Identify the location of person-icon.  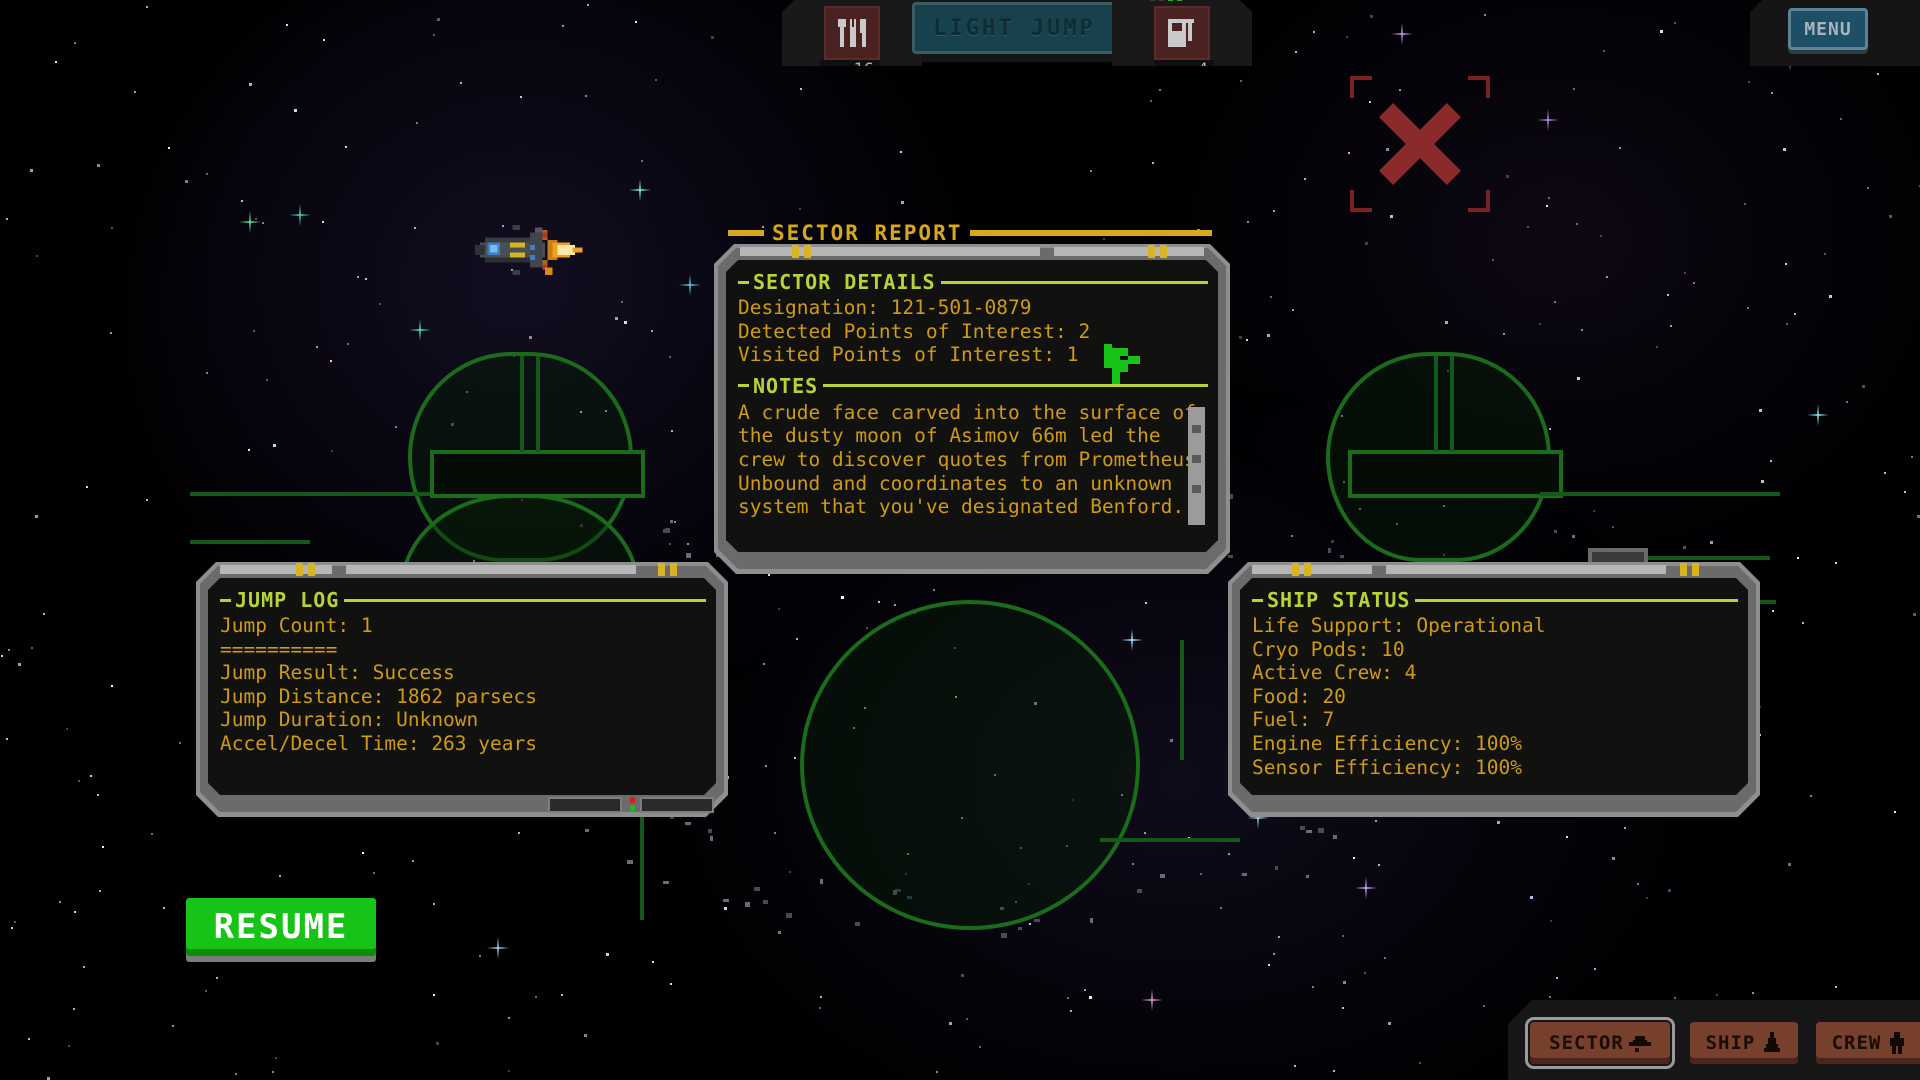
(1897, 1043).